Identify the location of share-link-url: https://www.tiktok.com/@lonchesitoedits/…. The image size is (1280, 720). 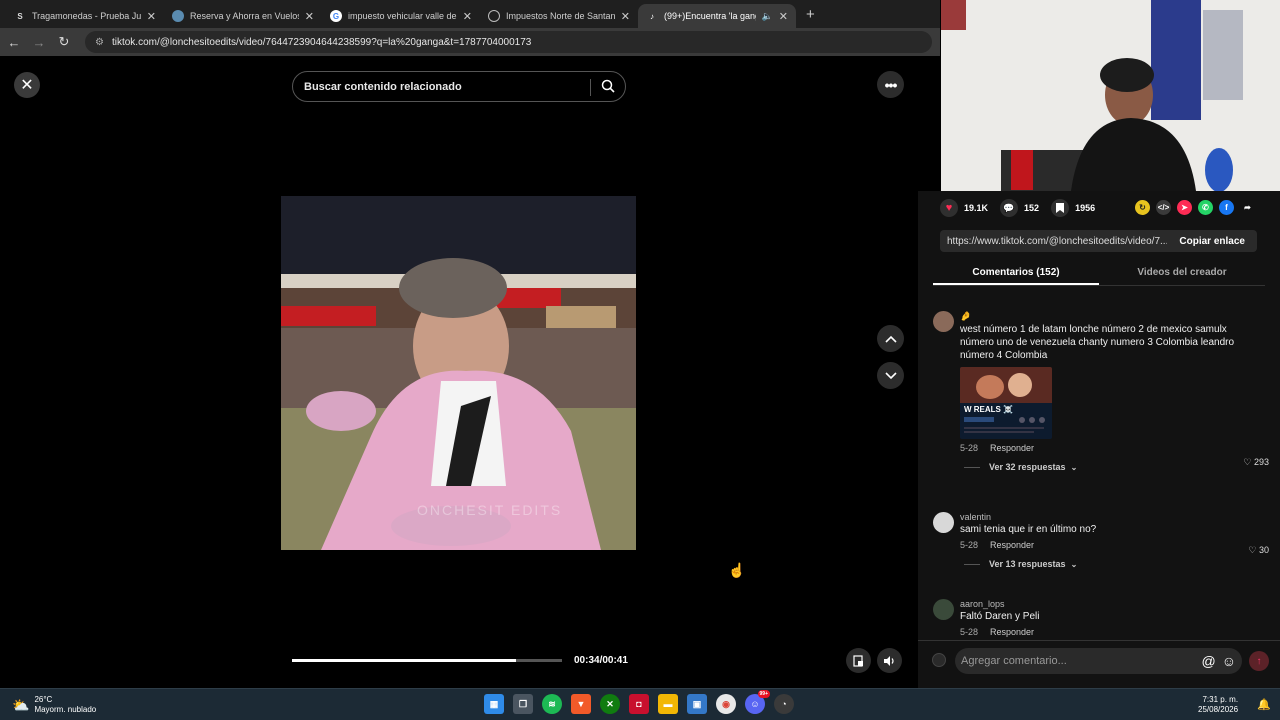
(1053, 241).